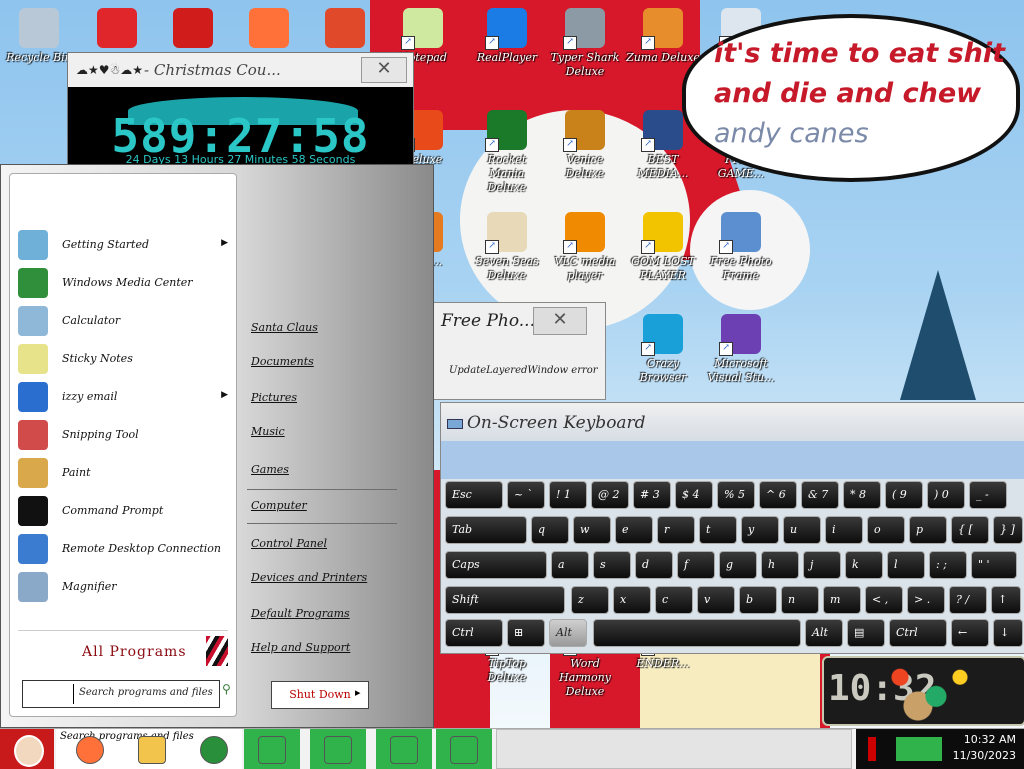  What do you see at coordinates (663, 349) in the screenshot?
I see `desktop-icon: ↗ Crazy Browser` at bounding box center [663, 349].